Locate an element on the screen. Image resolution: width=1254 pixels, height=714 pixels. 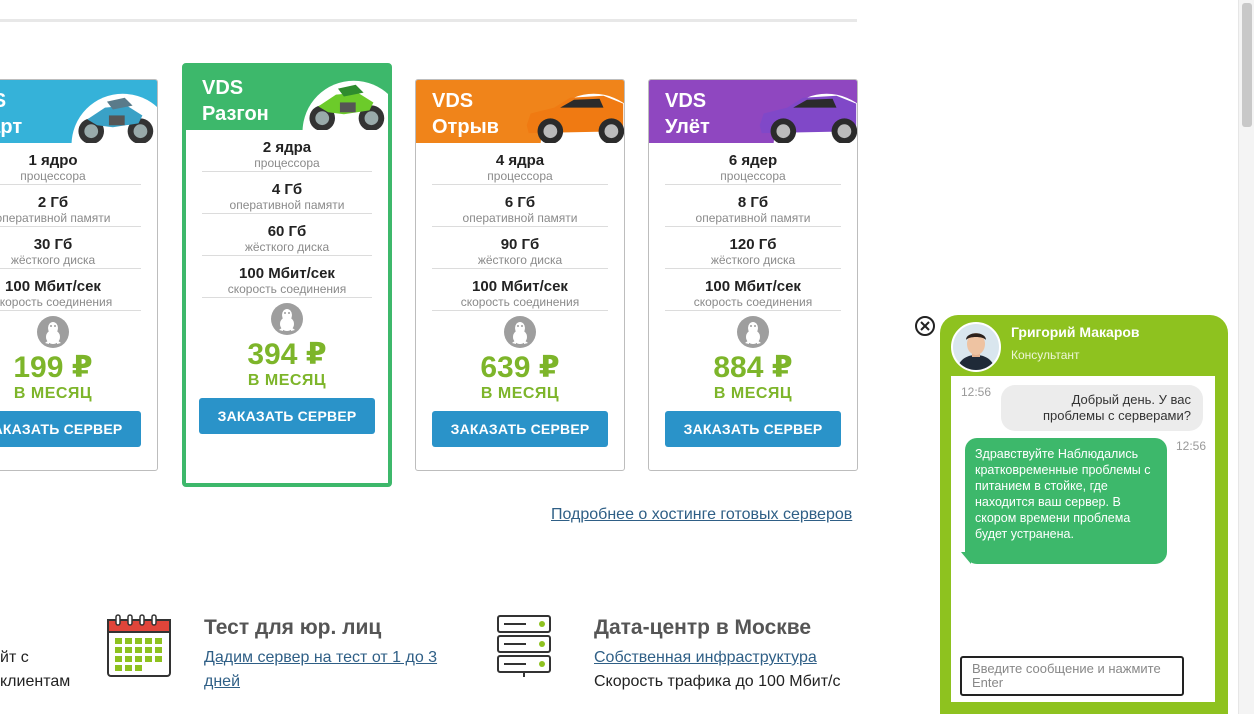
plan-spec-row: 2 ядра процессора is located at coordinates (287, 151).